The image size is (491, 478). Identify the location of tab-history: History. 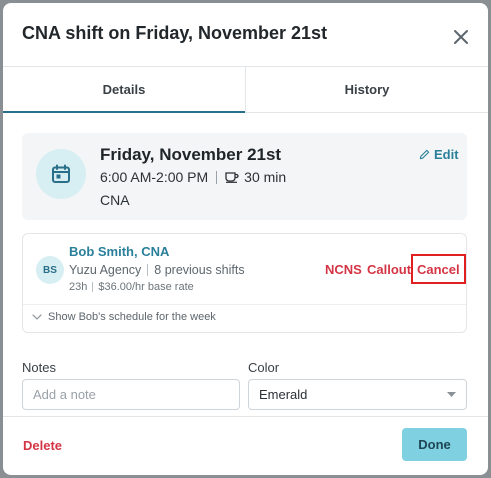
(366, 89).